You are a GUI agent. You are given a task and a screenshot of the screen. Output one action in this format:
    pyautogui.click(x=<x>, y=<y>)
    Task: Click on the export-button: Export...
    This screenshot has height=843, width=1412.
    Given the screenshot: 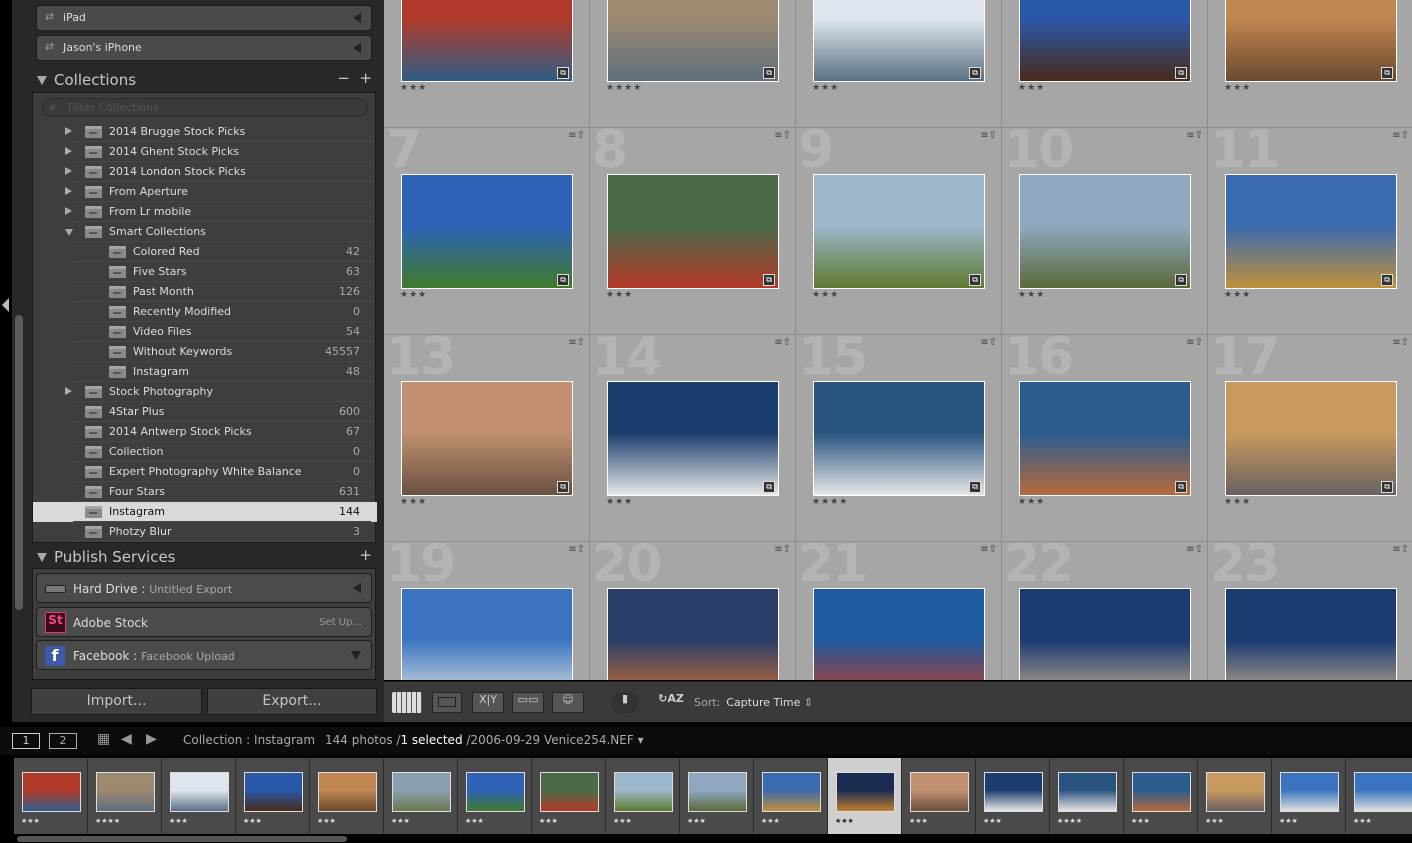 What is the action you would take?
    pyautogui.click(x=292, y=701)
    